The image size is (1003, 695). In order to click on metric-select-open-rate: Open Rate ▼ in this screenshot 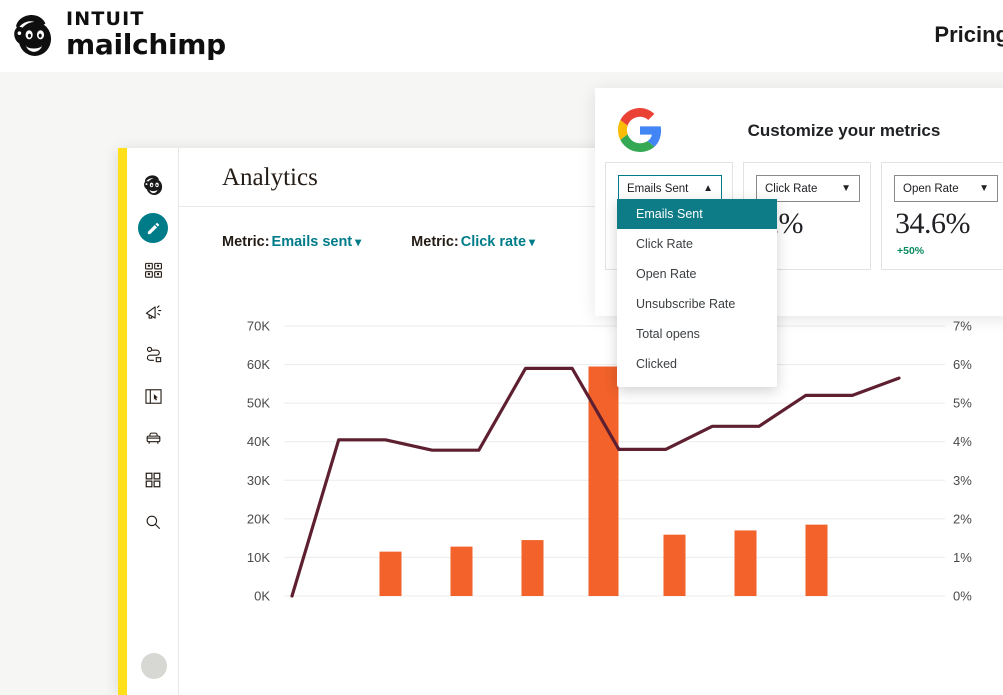, I will do `click(946, 188)`.